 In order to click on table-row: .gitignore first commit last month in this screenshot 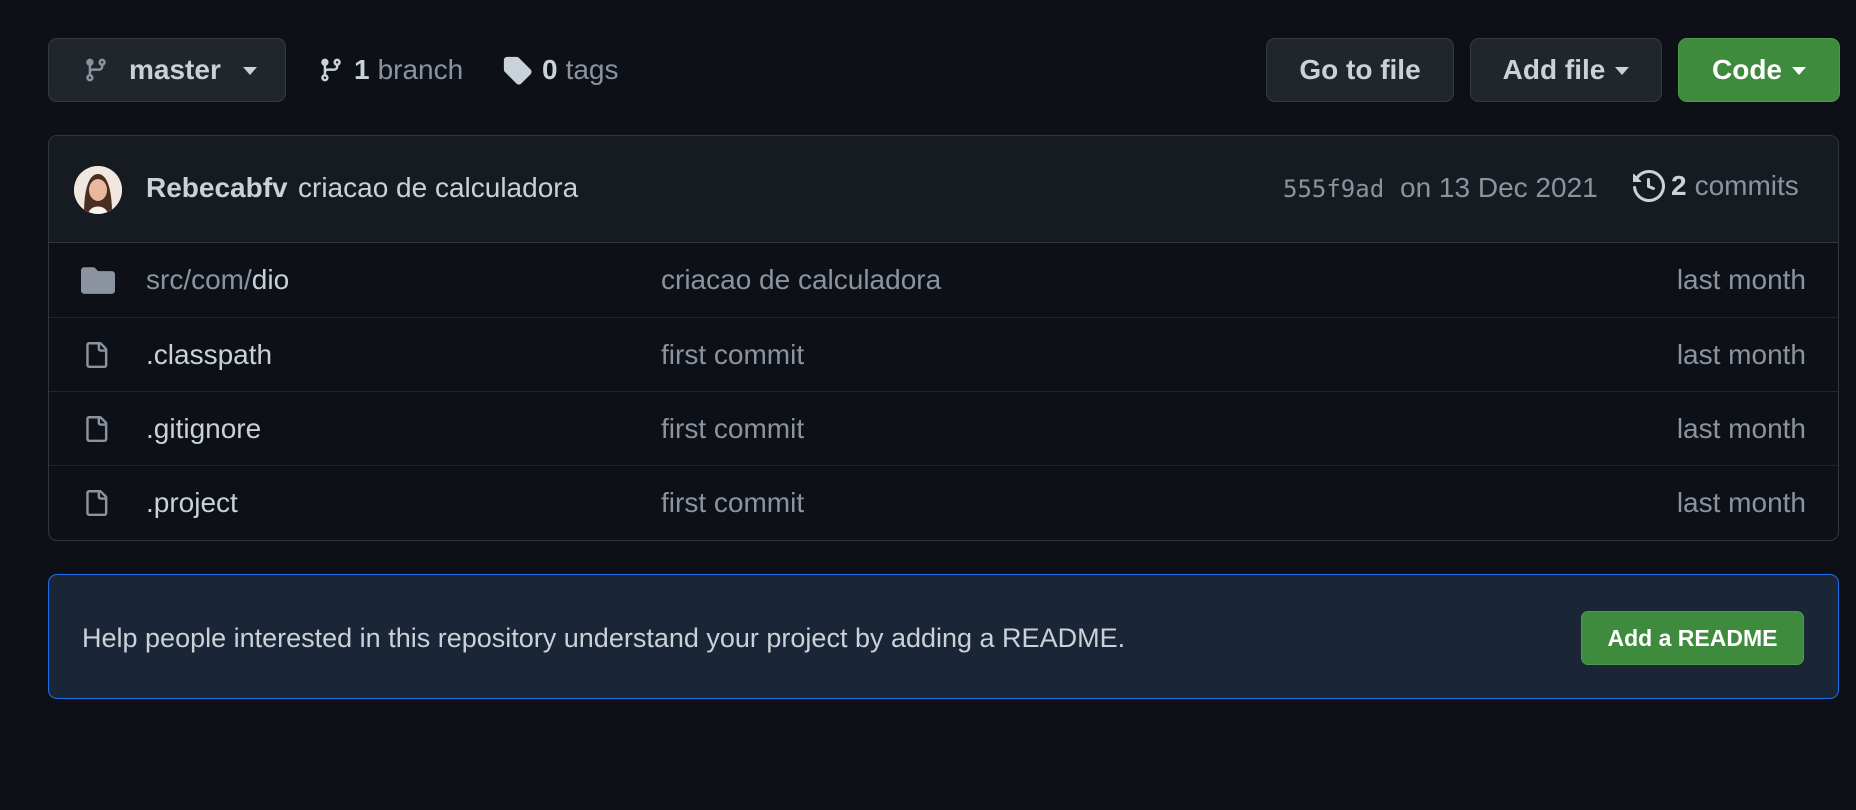, I will do `click(943, 428)`.